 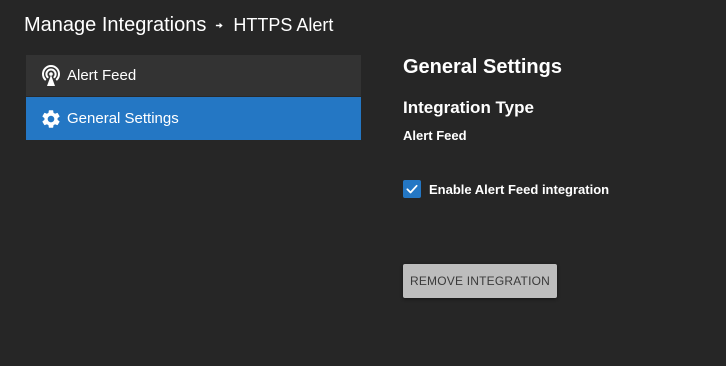 I want to click on remove-integration-button: REMOVE INTEGRATION, so click(x=480, y=281).